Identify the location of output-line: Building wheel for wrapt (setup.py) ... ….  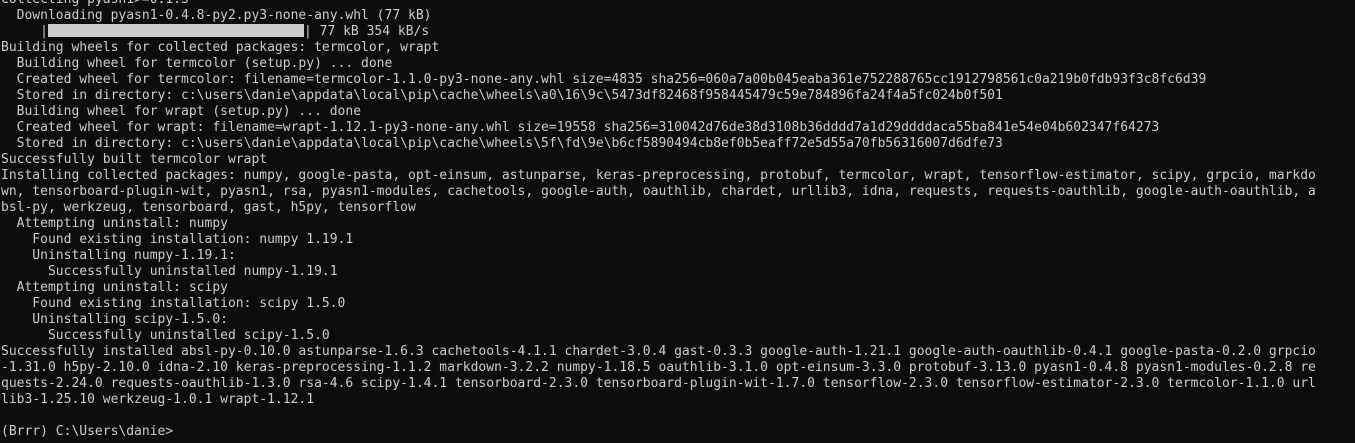
(181, 111).